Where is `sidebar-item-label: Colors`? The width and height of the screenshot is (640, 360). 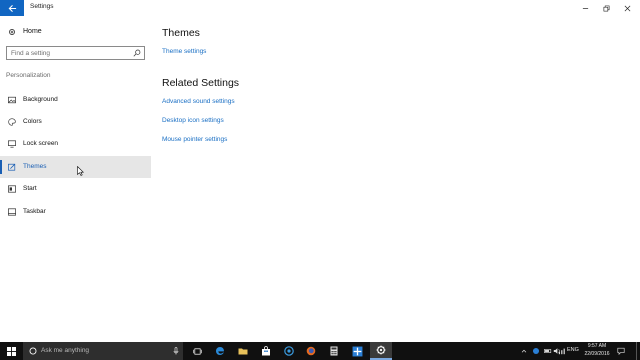 sidebar-item-label: Colors is located at coordinates (32, 121).